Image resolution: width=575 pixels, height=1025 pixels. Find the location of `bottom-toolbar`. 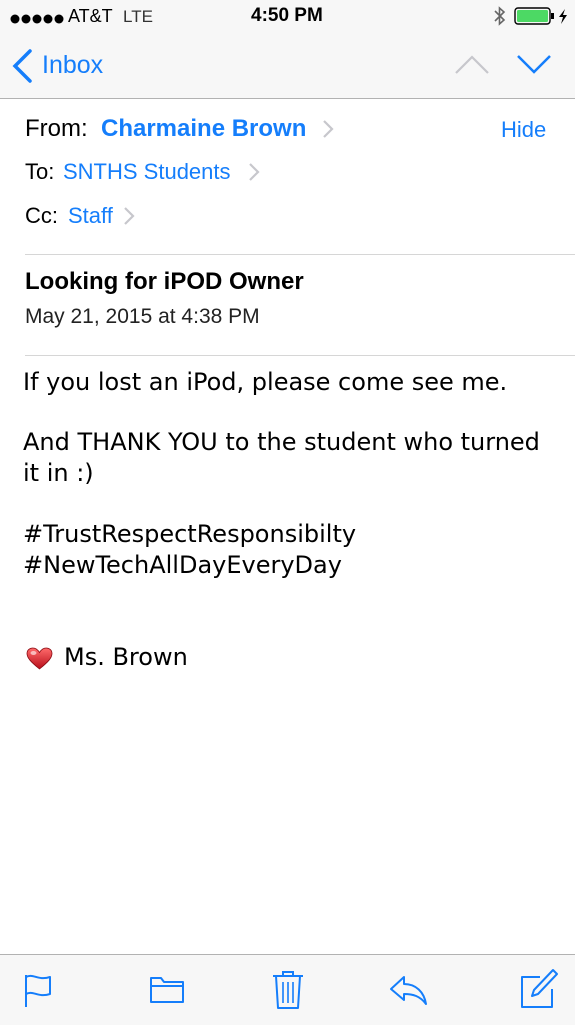

bottom-toolbar is located at coordinates (287, 989).